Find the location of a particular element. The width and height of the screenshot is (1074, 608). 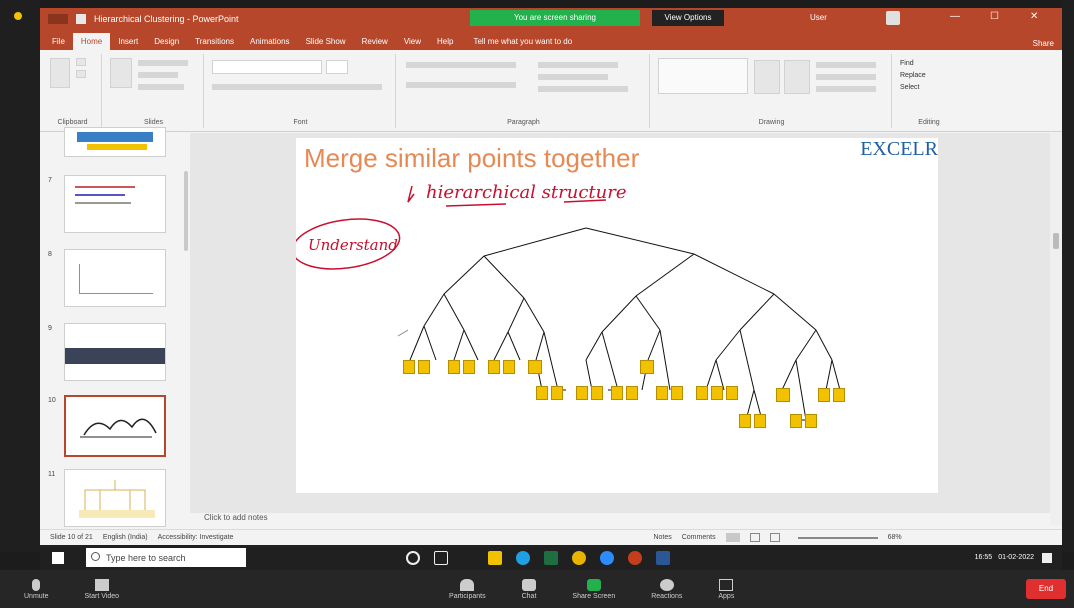

notification-icon is located at coordinates (1047, 557).